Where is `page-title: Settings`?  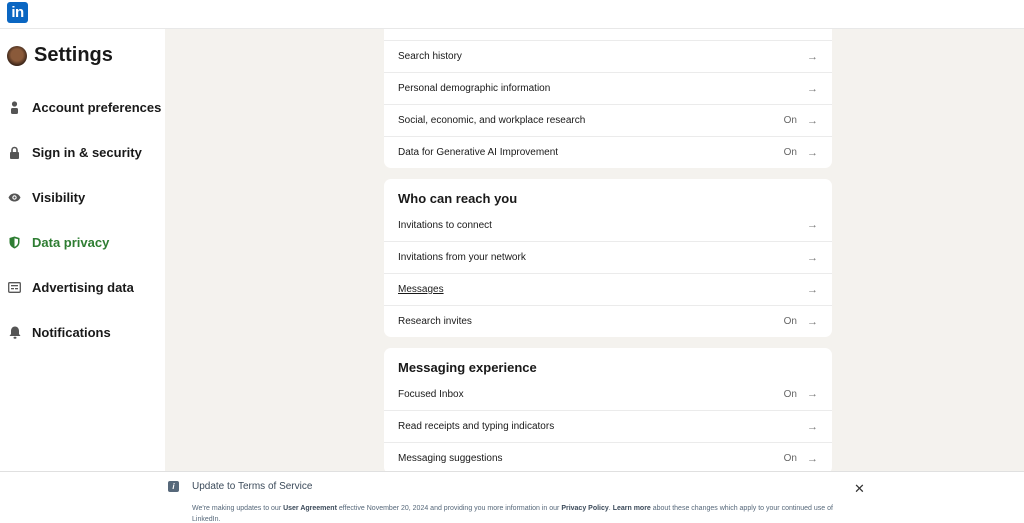
page-title: Settings is located at coordinates (73, 55).